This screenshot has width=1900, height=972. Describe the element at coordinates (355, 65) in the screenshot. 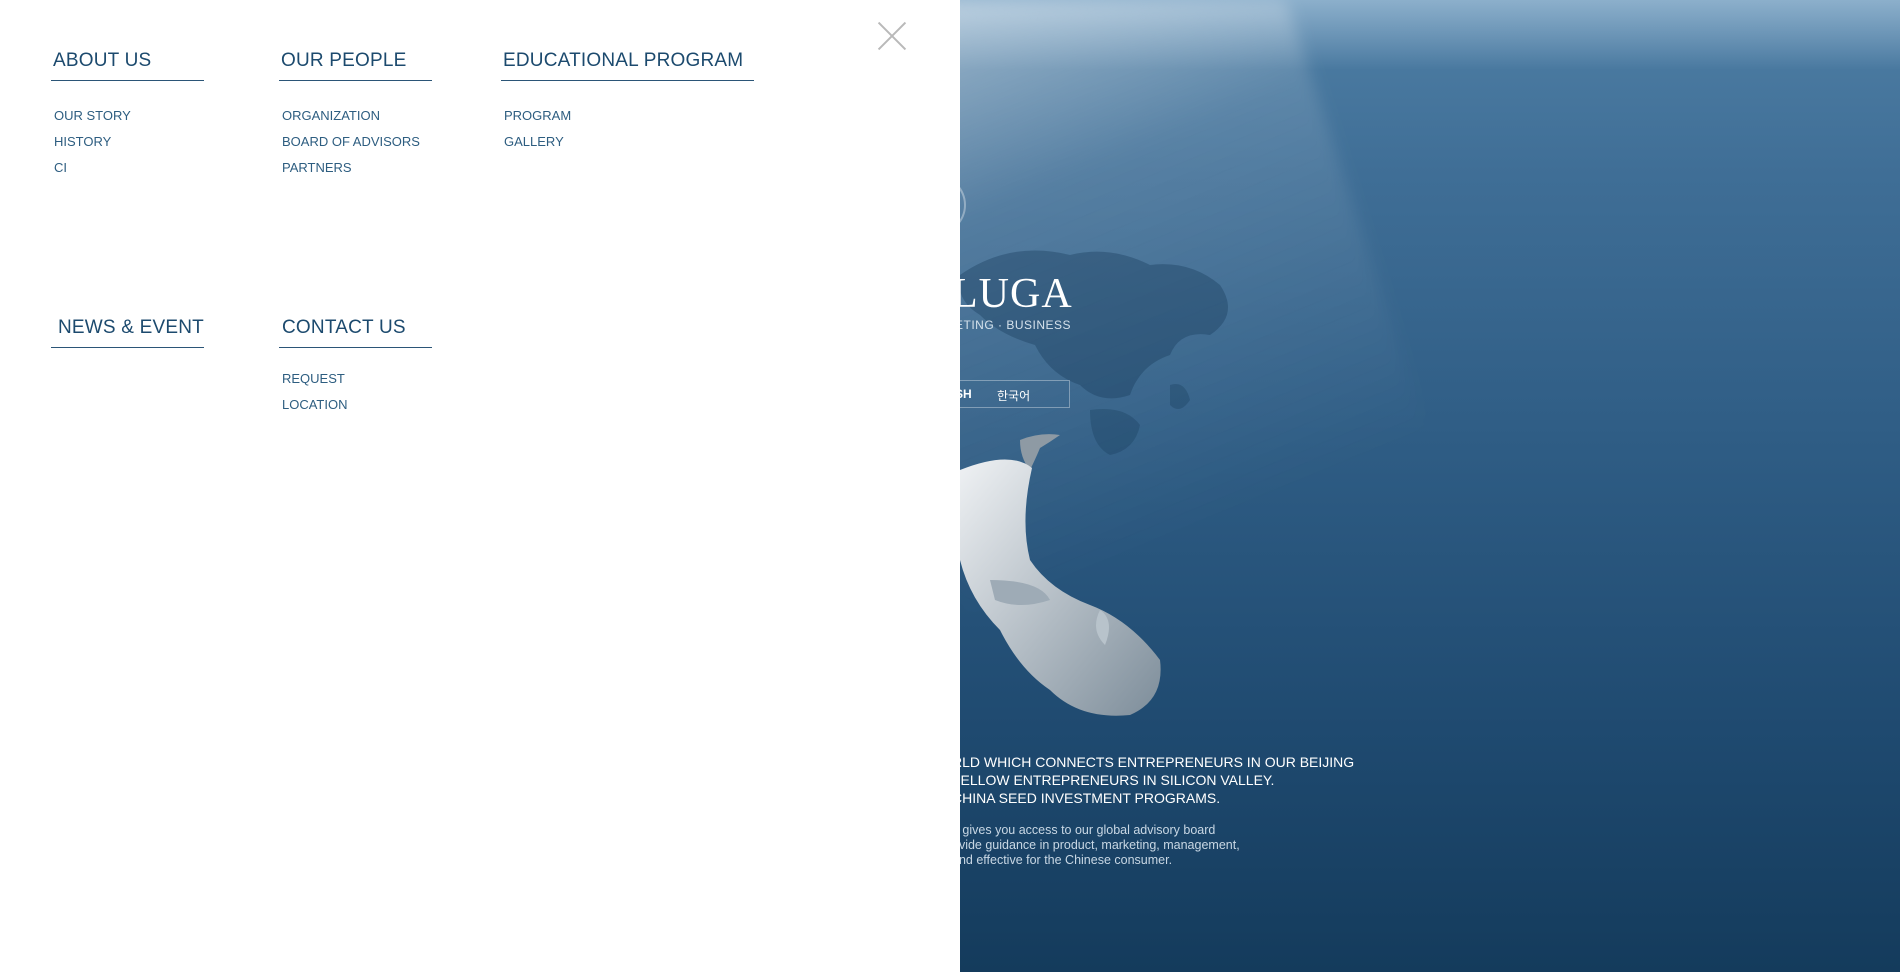

I see `menu-heading-our-people: OUR PEOPLE` at that location.